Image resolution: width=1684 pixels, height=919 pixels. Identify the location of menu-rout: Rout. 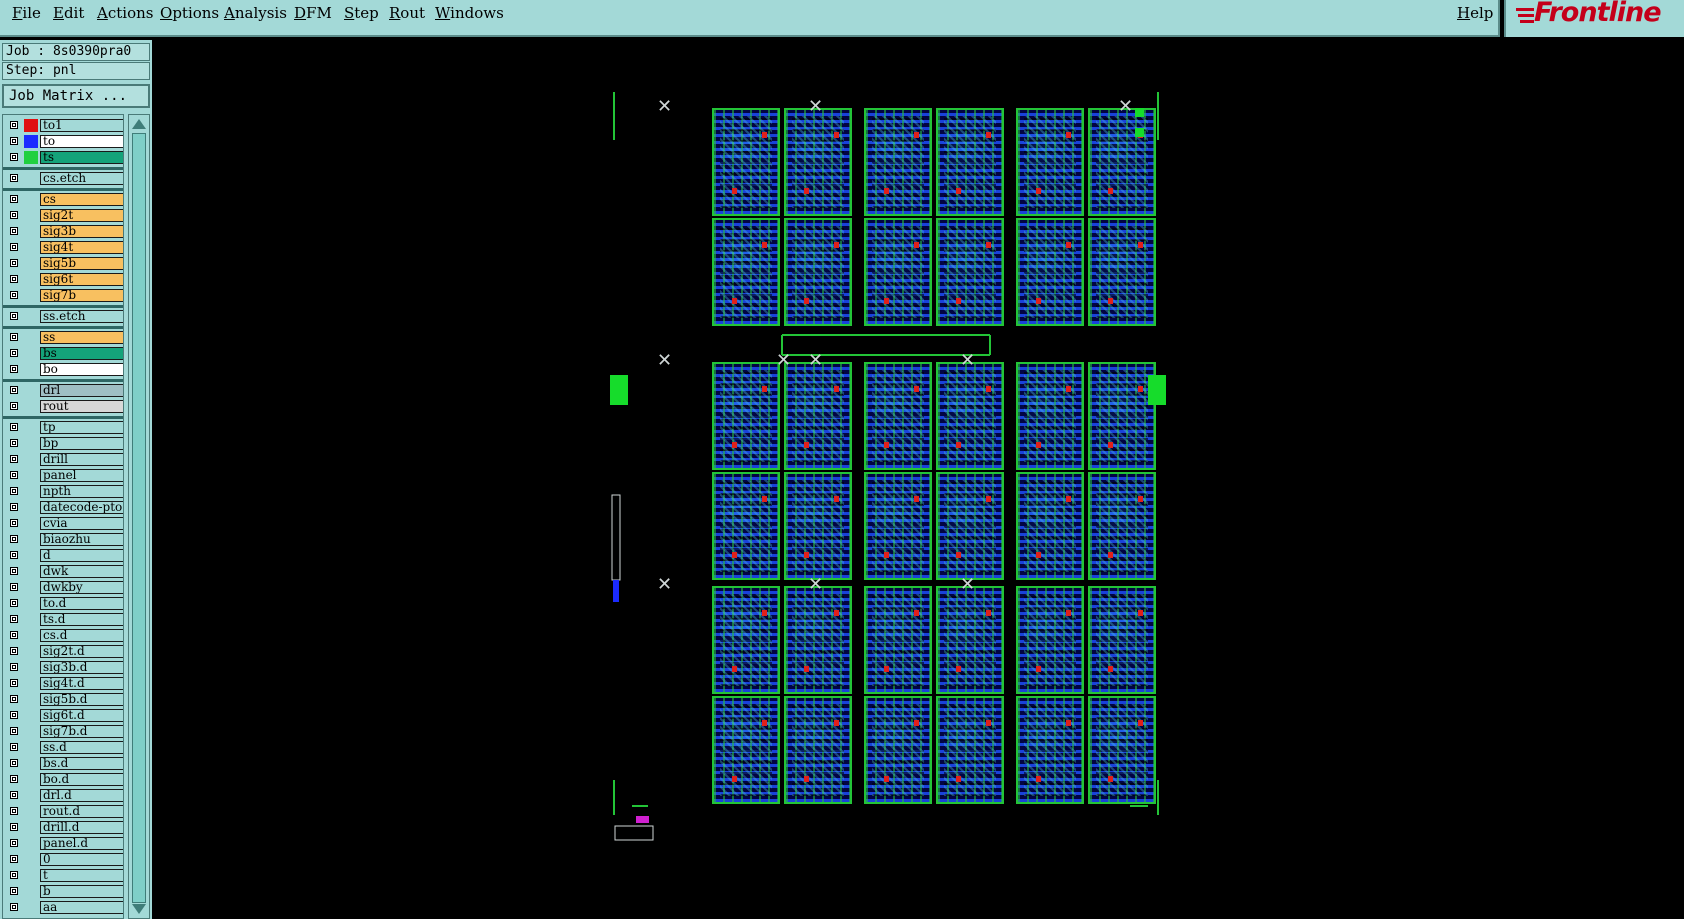
(407, 13).